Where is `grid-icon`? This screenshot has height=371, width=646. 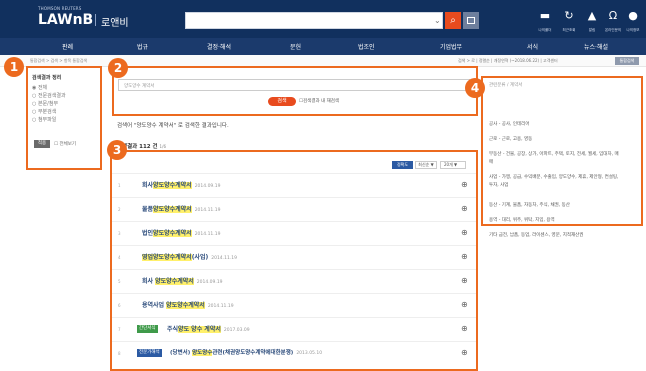
grid-icon is located at coordinates (471, 20).